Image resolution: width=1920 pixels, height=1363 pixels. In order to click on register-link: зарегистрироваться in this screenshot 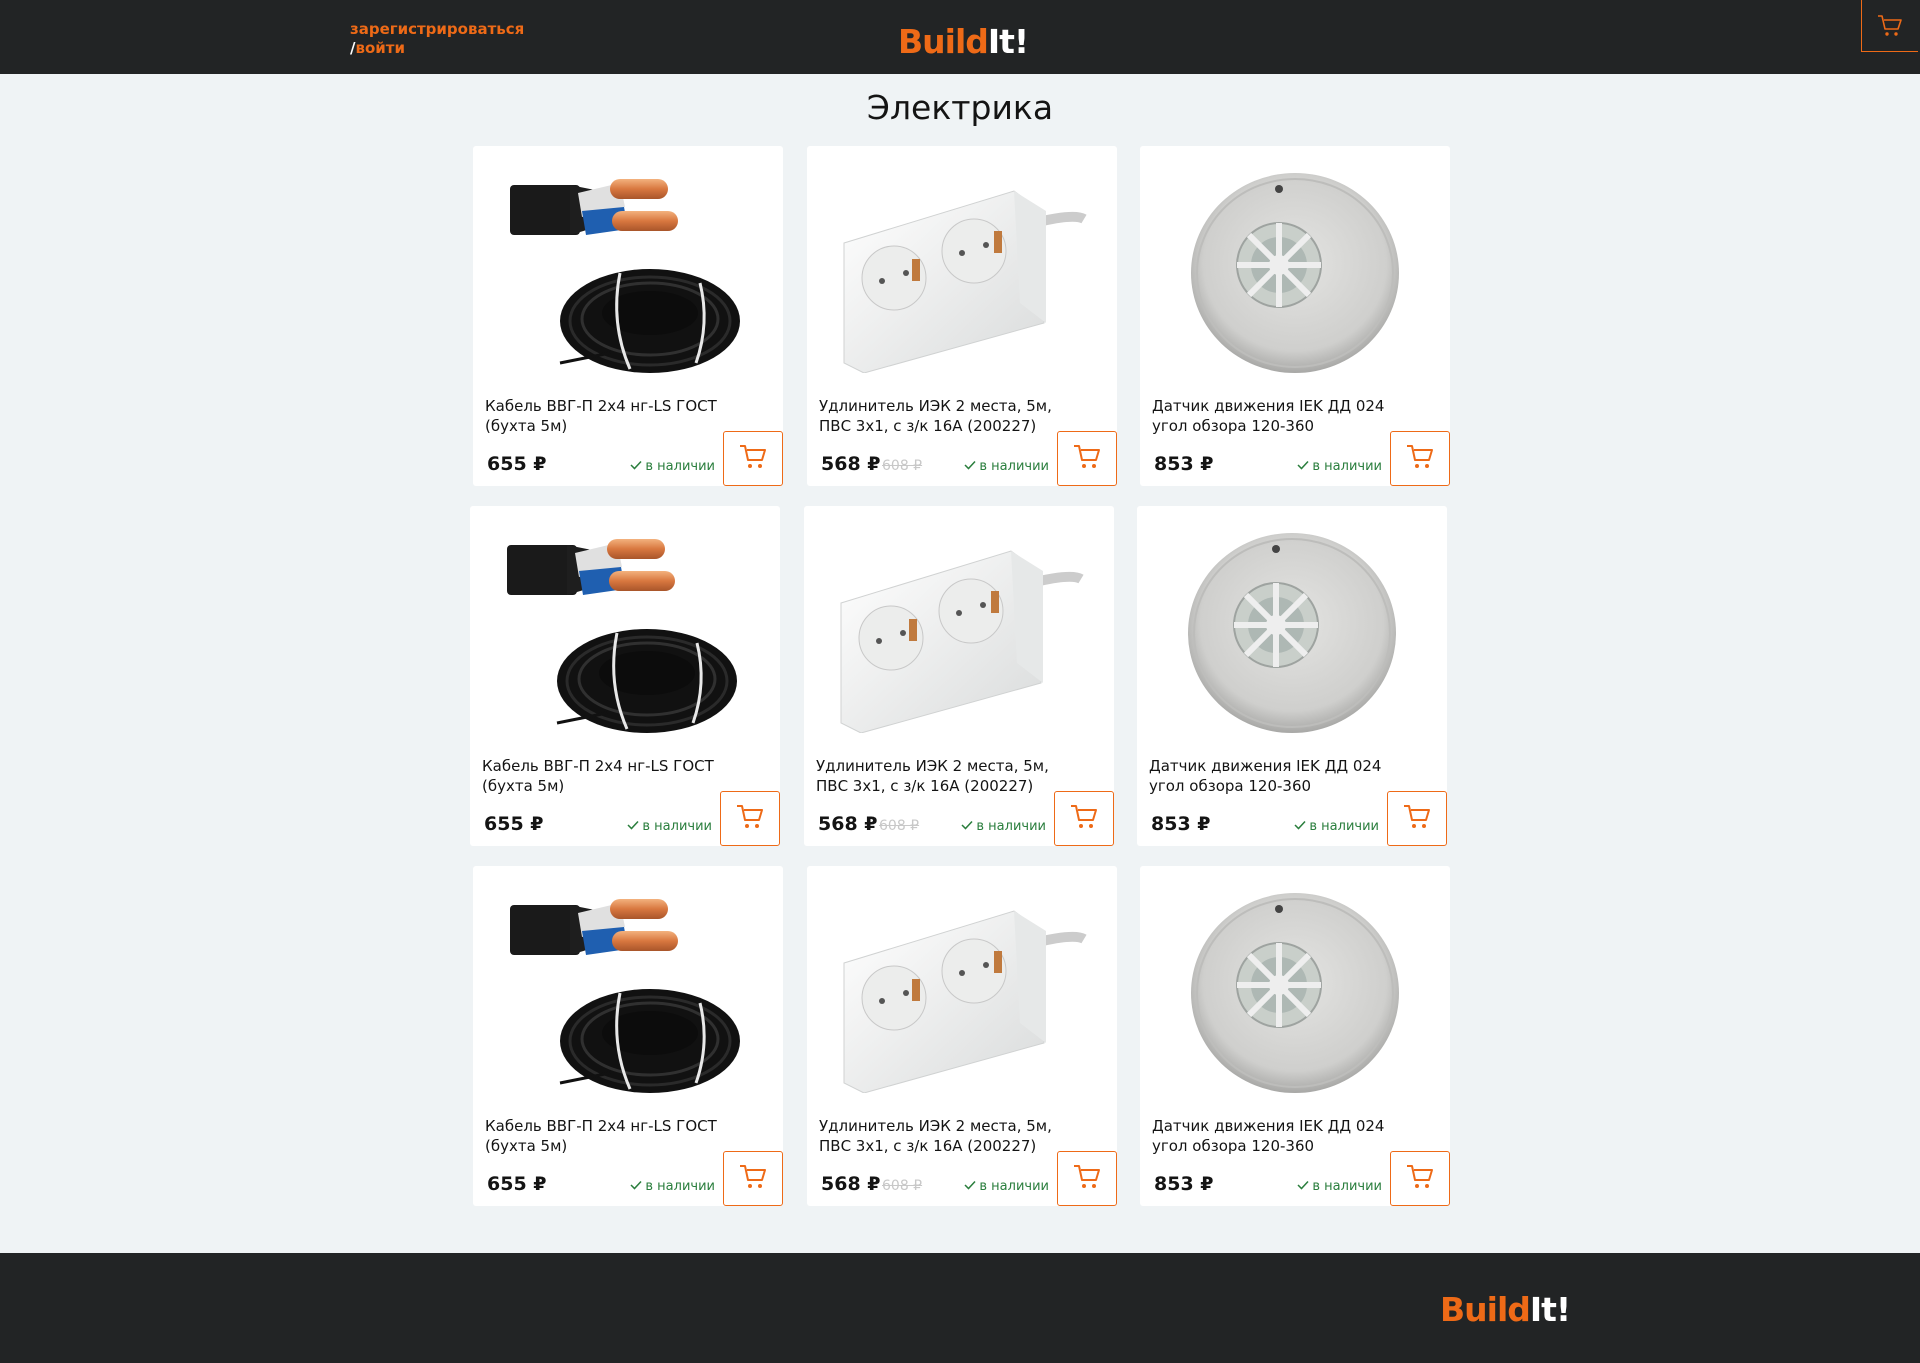, I will do `click(437, 29)`.